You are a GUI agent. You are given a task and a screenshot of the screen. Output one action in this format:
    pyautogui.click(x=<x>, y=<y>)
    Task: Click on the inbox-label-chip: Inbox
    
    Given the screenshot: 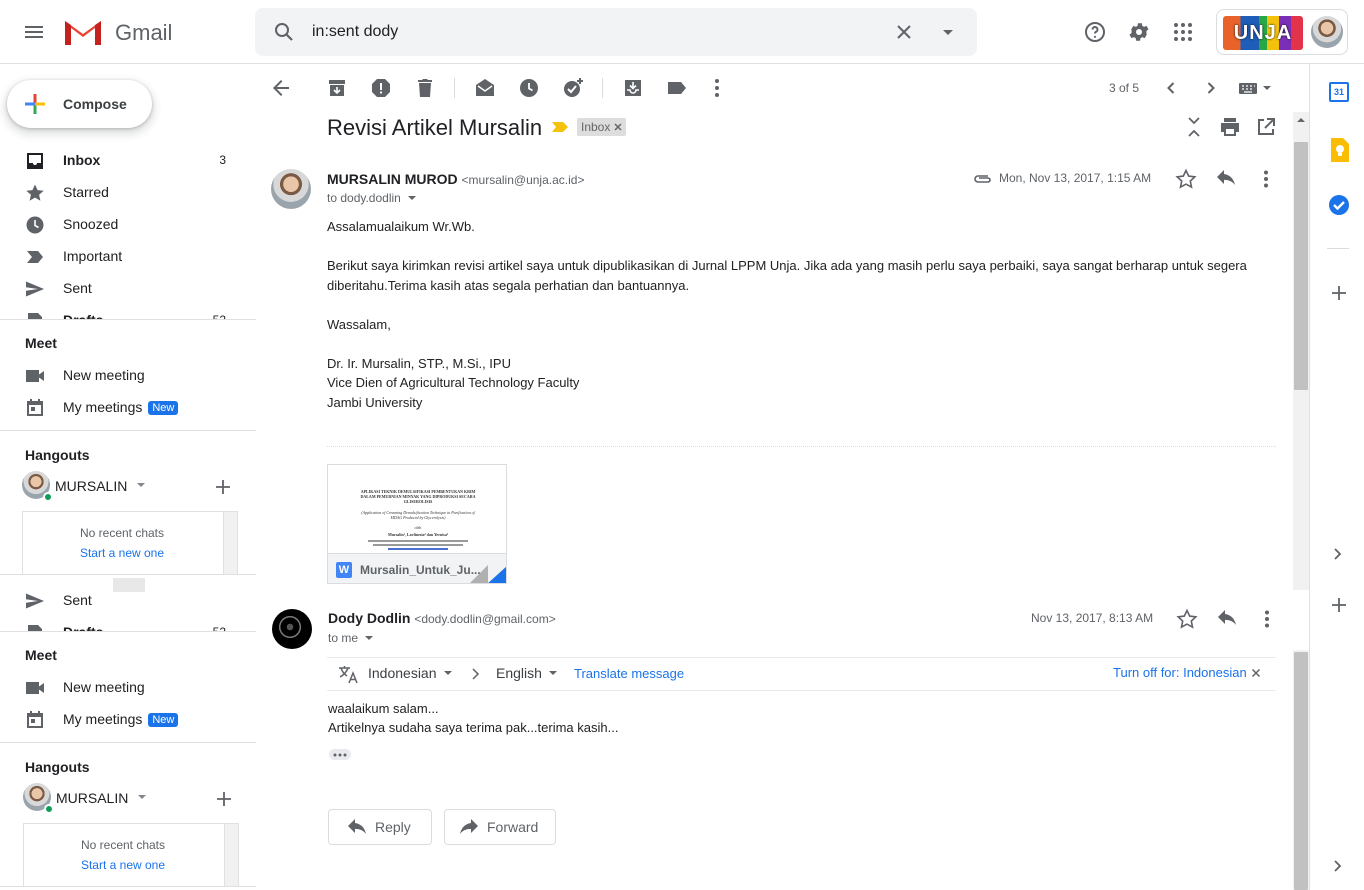 What is the action you would take?
    pyautogui.click(x=602, y=127)
    